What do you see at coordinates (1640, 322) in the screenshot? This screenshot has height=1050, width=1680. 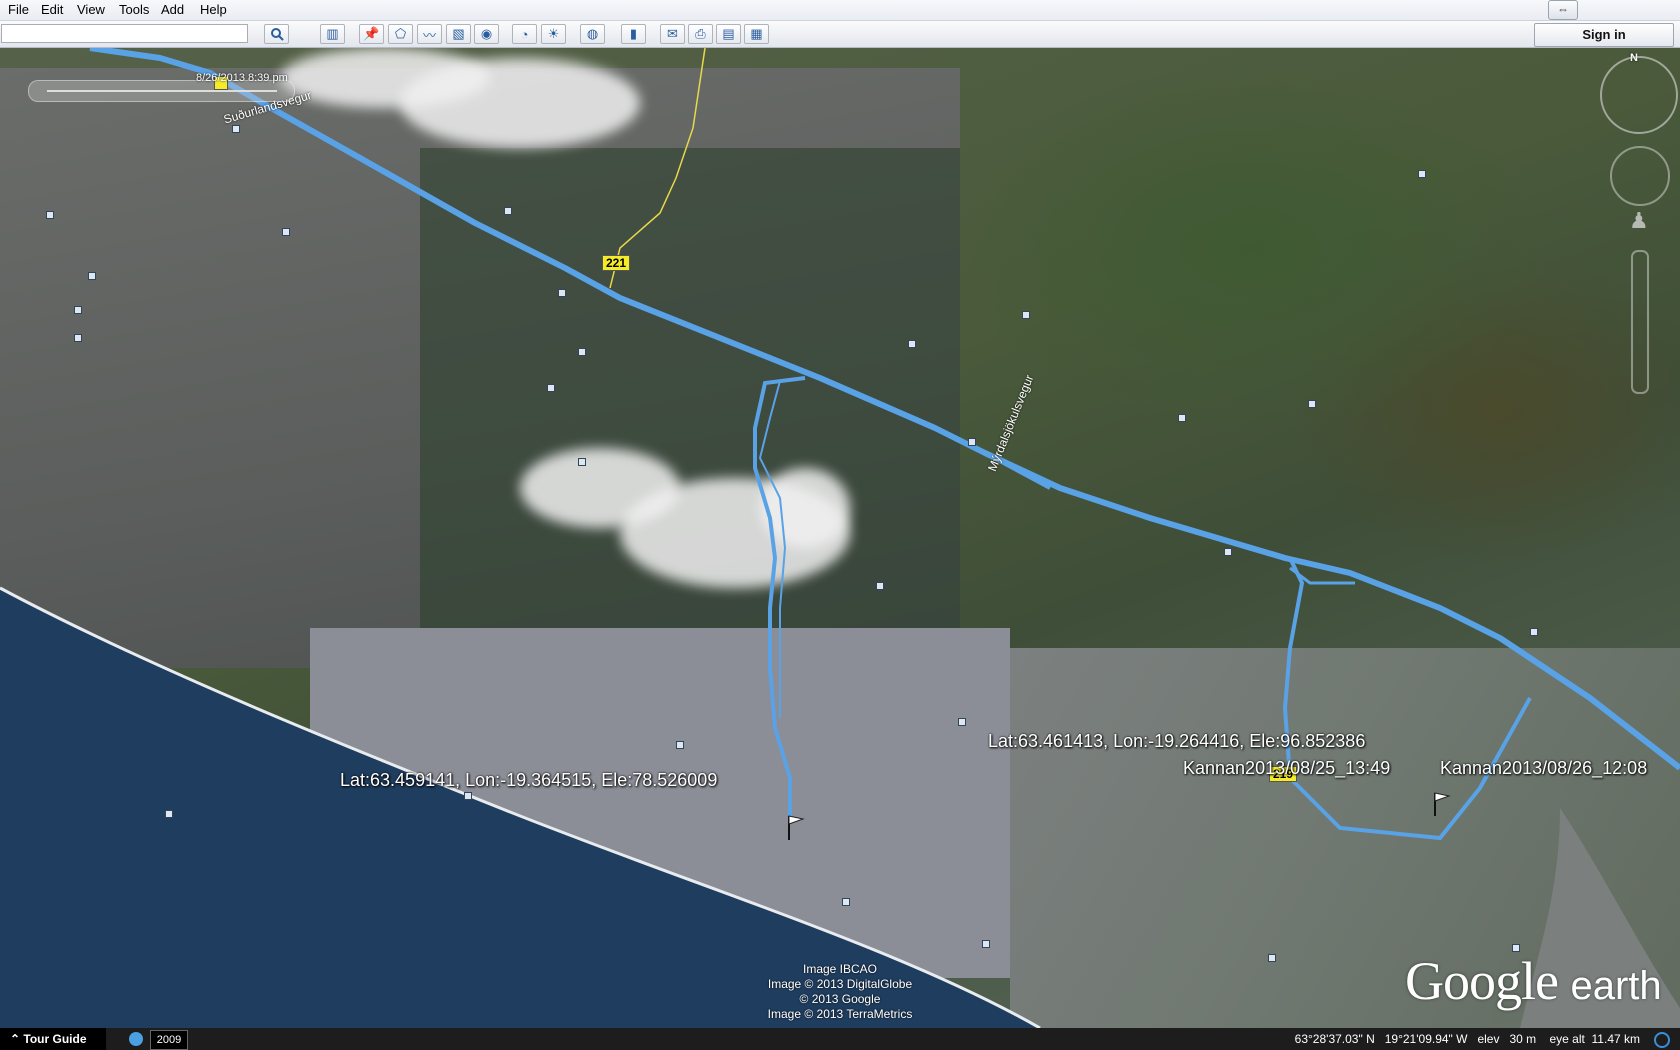 I see `zoom-slider` at bounding box center [1640, 322].